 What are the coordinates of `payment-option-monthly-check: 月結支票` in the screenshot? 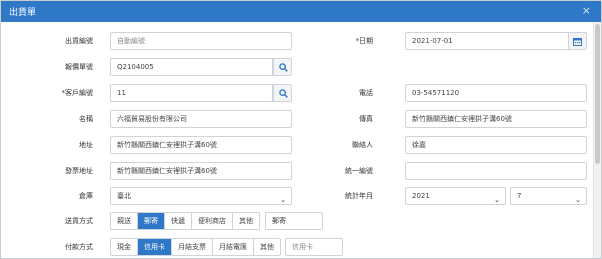 It's located at (192, 247).